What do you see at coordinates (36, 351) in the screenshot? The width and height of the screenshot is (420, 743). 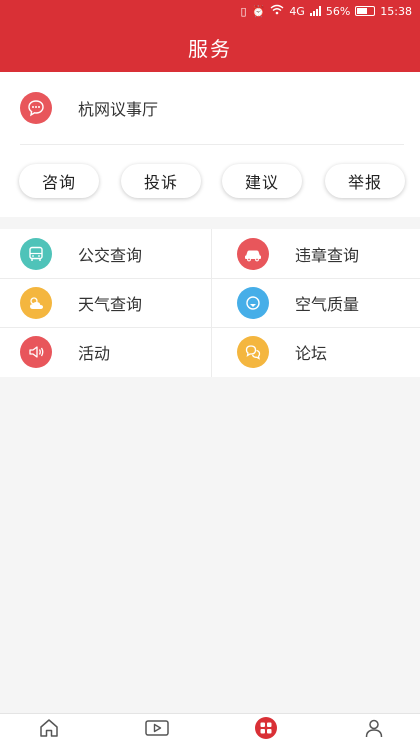 I see `megaphone-icon` at bounding box center [36, 351].